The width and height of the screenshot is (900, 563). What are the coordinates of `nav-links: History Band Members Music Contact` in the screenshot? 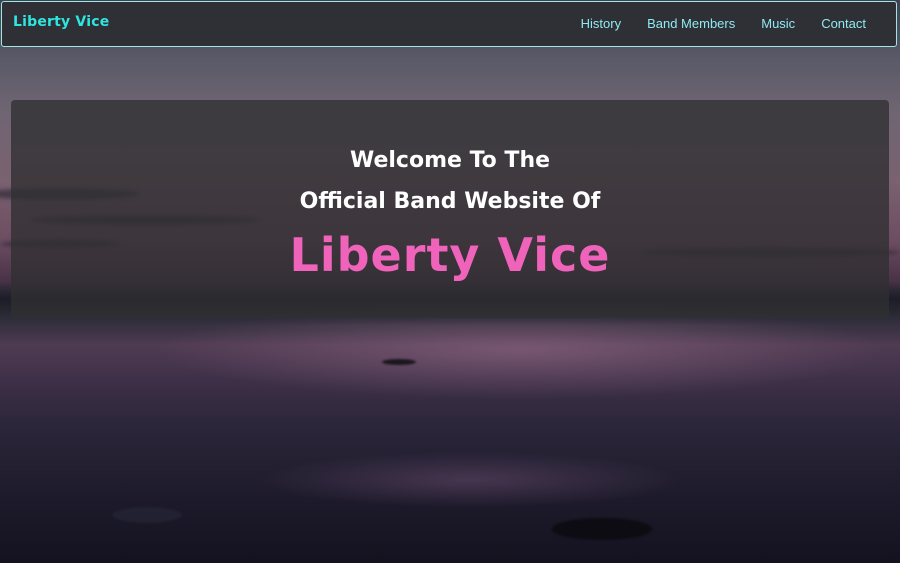 It's located at (710, 23).